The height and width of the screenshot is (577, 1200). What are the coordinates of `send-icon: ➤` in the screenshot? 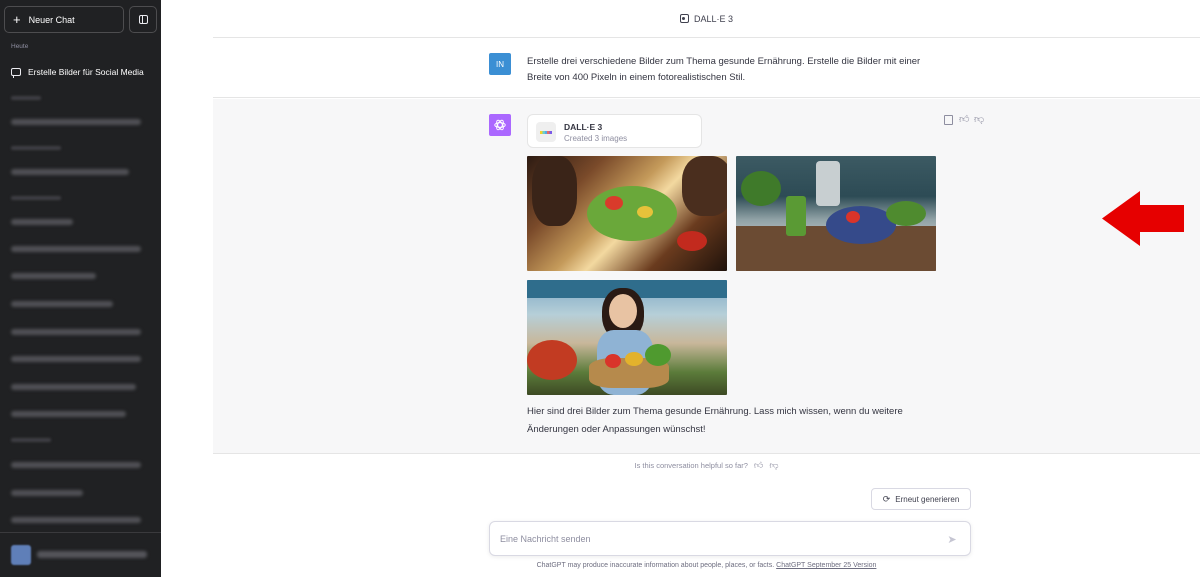 It's located at (952, 539).